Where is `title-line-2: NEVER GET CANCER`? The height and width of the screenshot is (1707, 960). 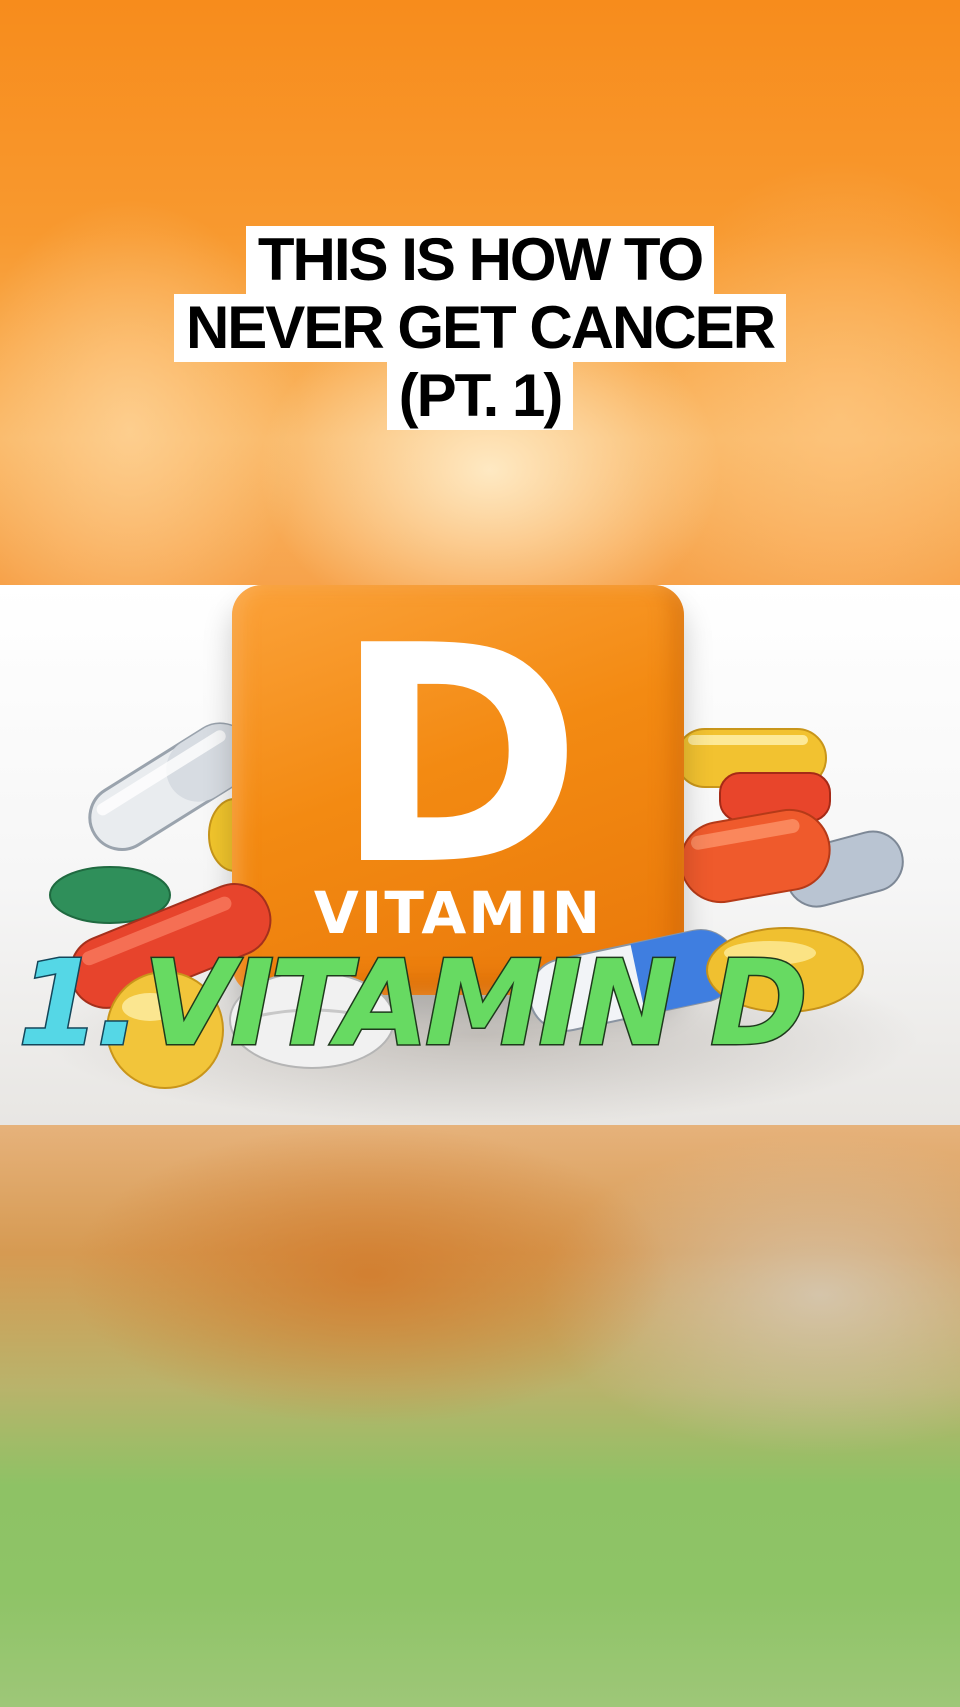
title-line-2: NEVER GET CANCER is located at coordinates (480, 328).